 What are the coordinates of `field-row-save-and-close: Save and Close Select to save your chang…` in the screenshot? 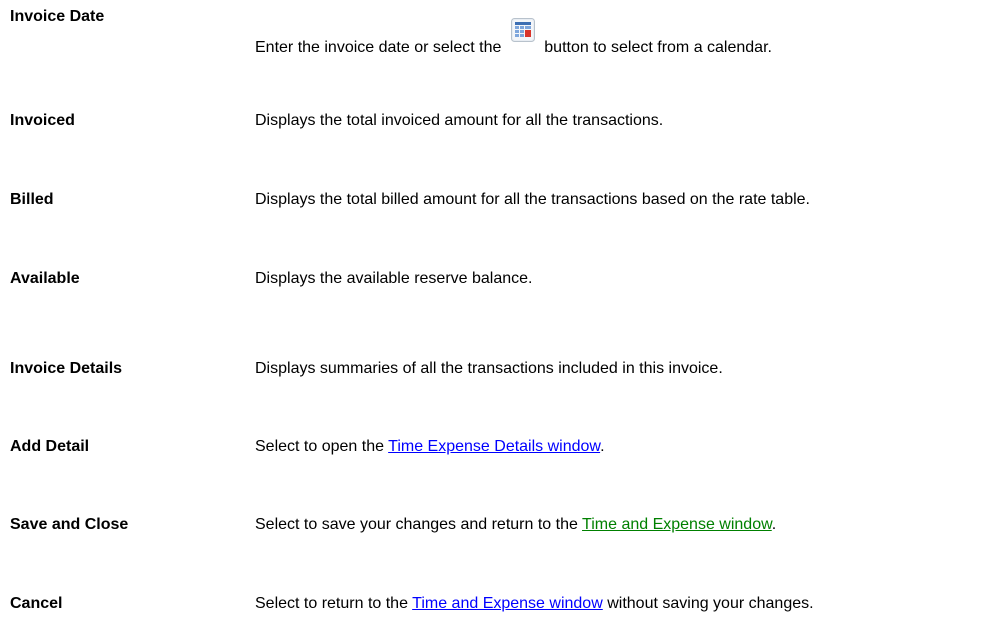 It's located at (502, 528).